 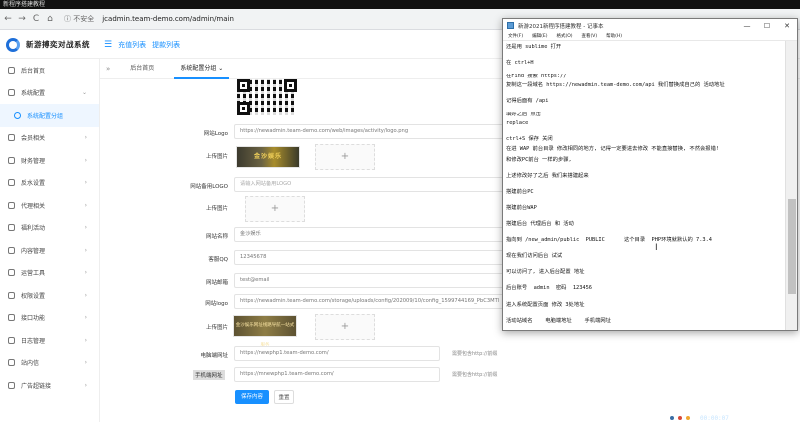 I want to click on menu-edit: 编辑(E), so click(x=539, y=36).